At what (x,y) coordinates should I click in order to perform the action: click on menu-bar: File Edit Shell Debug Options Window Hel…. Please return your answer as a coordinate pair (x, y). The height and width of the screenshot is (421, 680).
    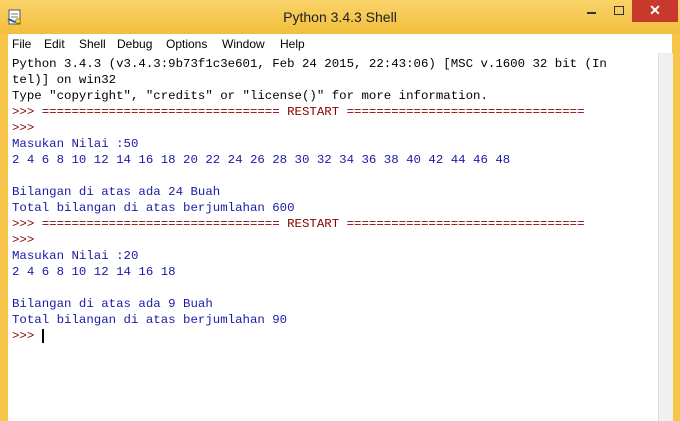
    Looking at the image, I should click on (340, 44).